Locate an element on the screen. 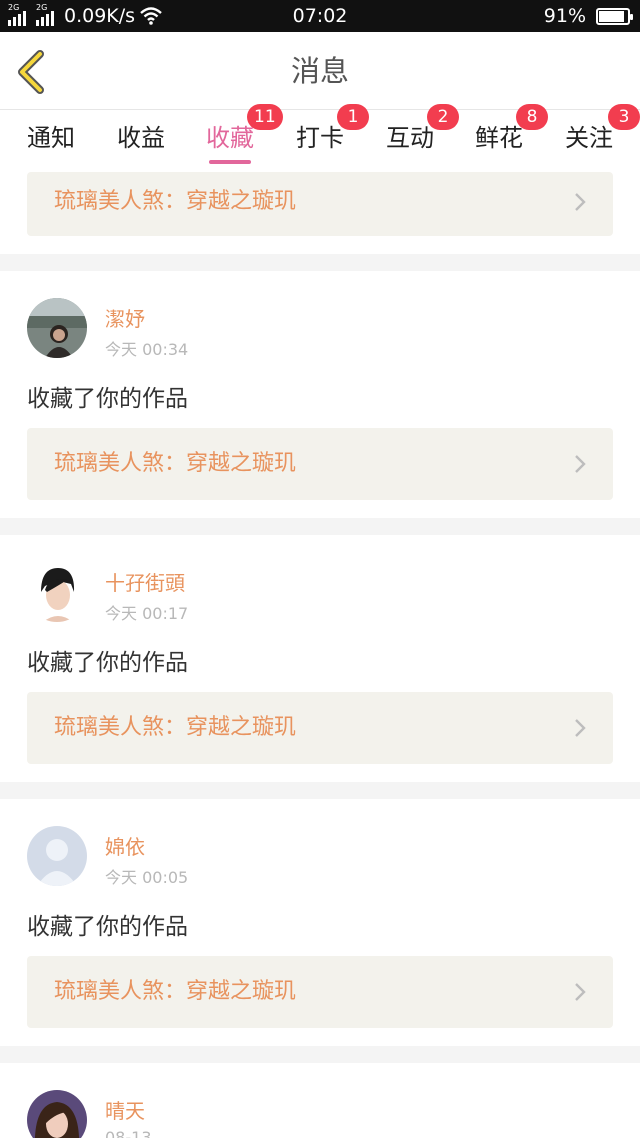  tab-follow: 关注 3 is located at coordinates (600, 138).